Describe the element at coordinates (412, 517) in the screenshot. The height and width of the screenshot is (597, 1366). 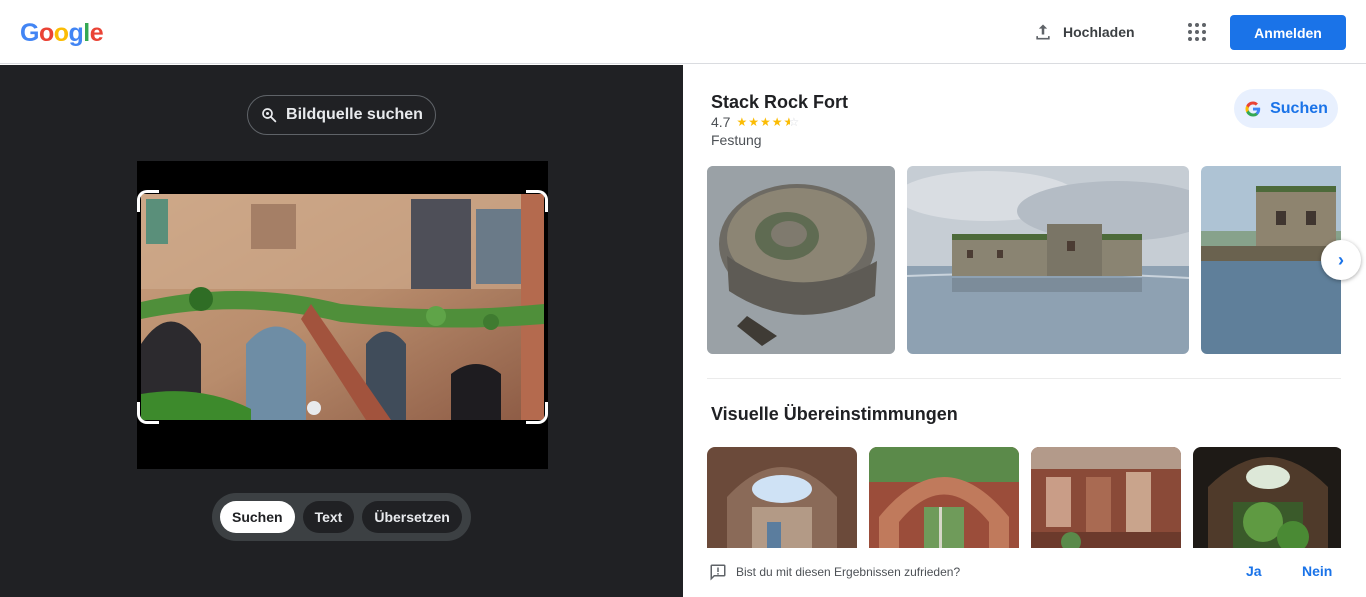
I see `mode-translate-tab: Übersetzen` at that location.